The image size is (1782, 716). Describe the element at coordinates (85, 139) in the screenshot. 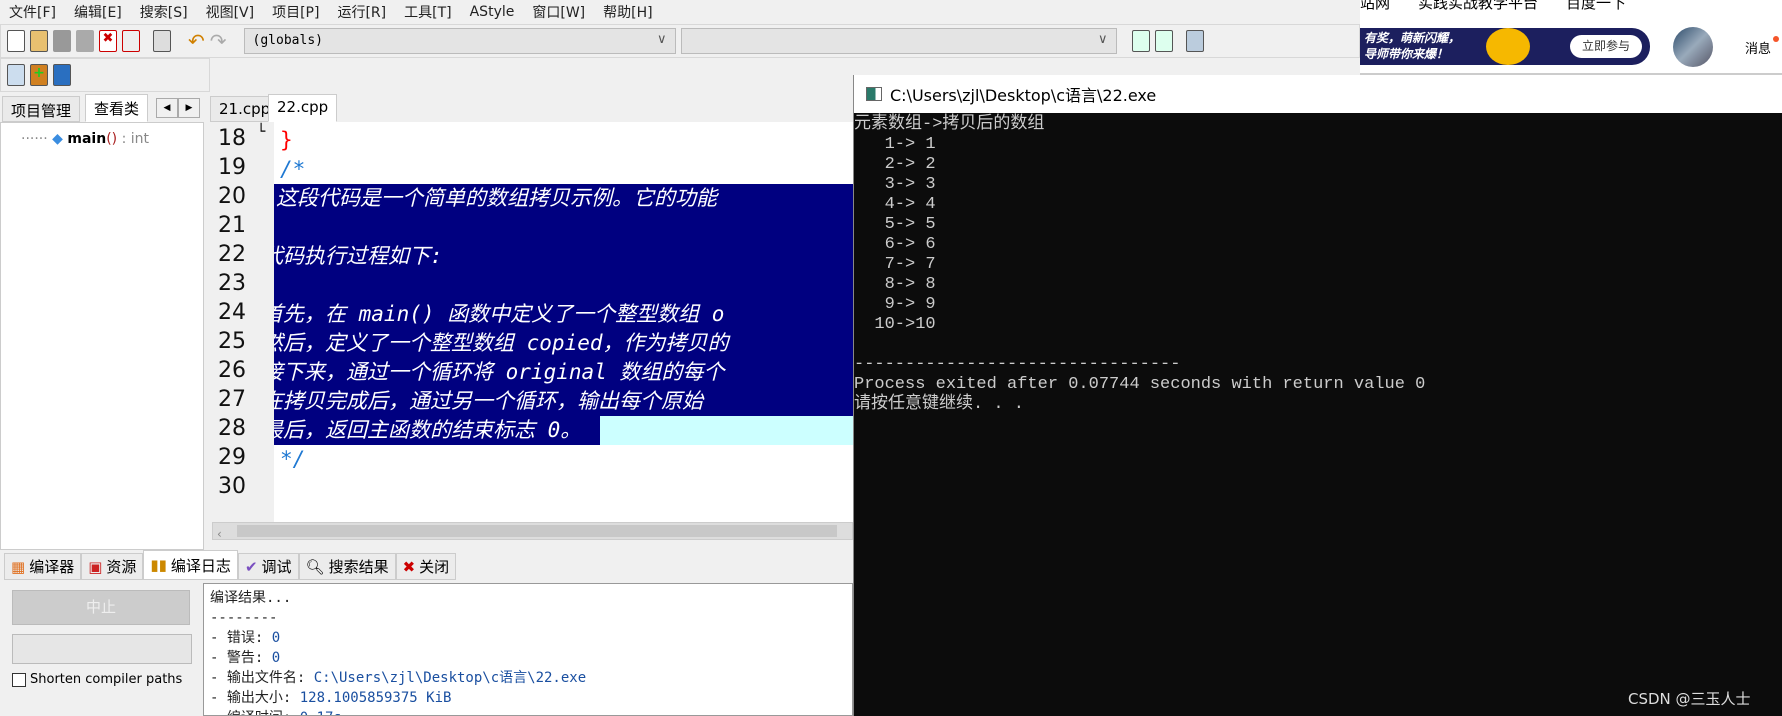

I see `tree-item-main: ······ ◆ main() : int` at that location.